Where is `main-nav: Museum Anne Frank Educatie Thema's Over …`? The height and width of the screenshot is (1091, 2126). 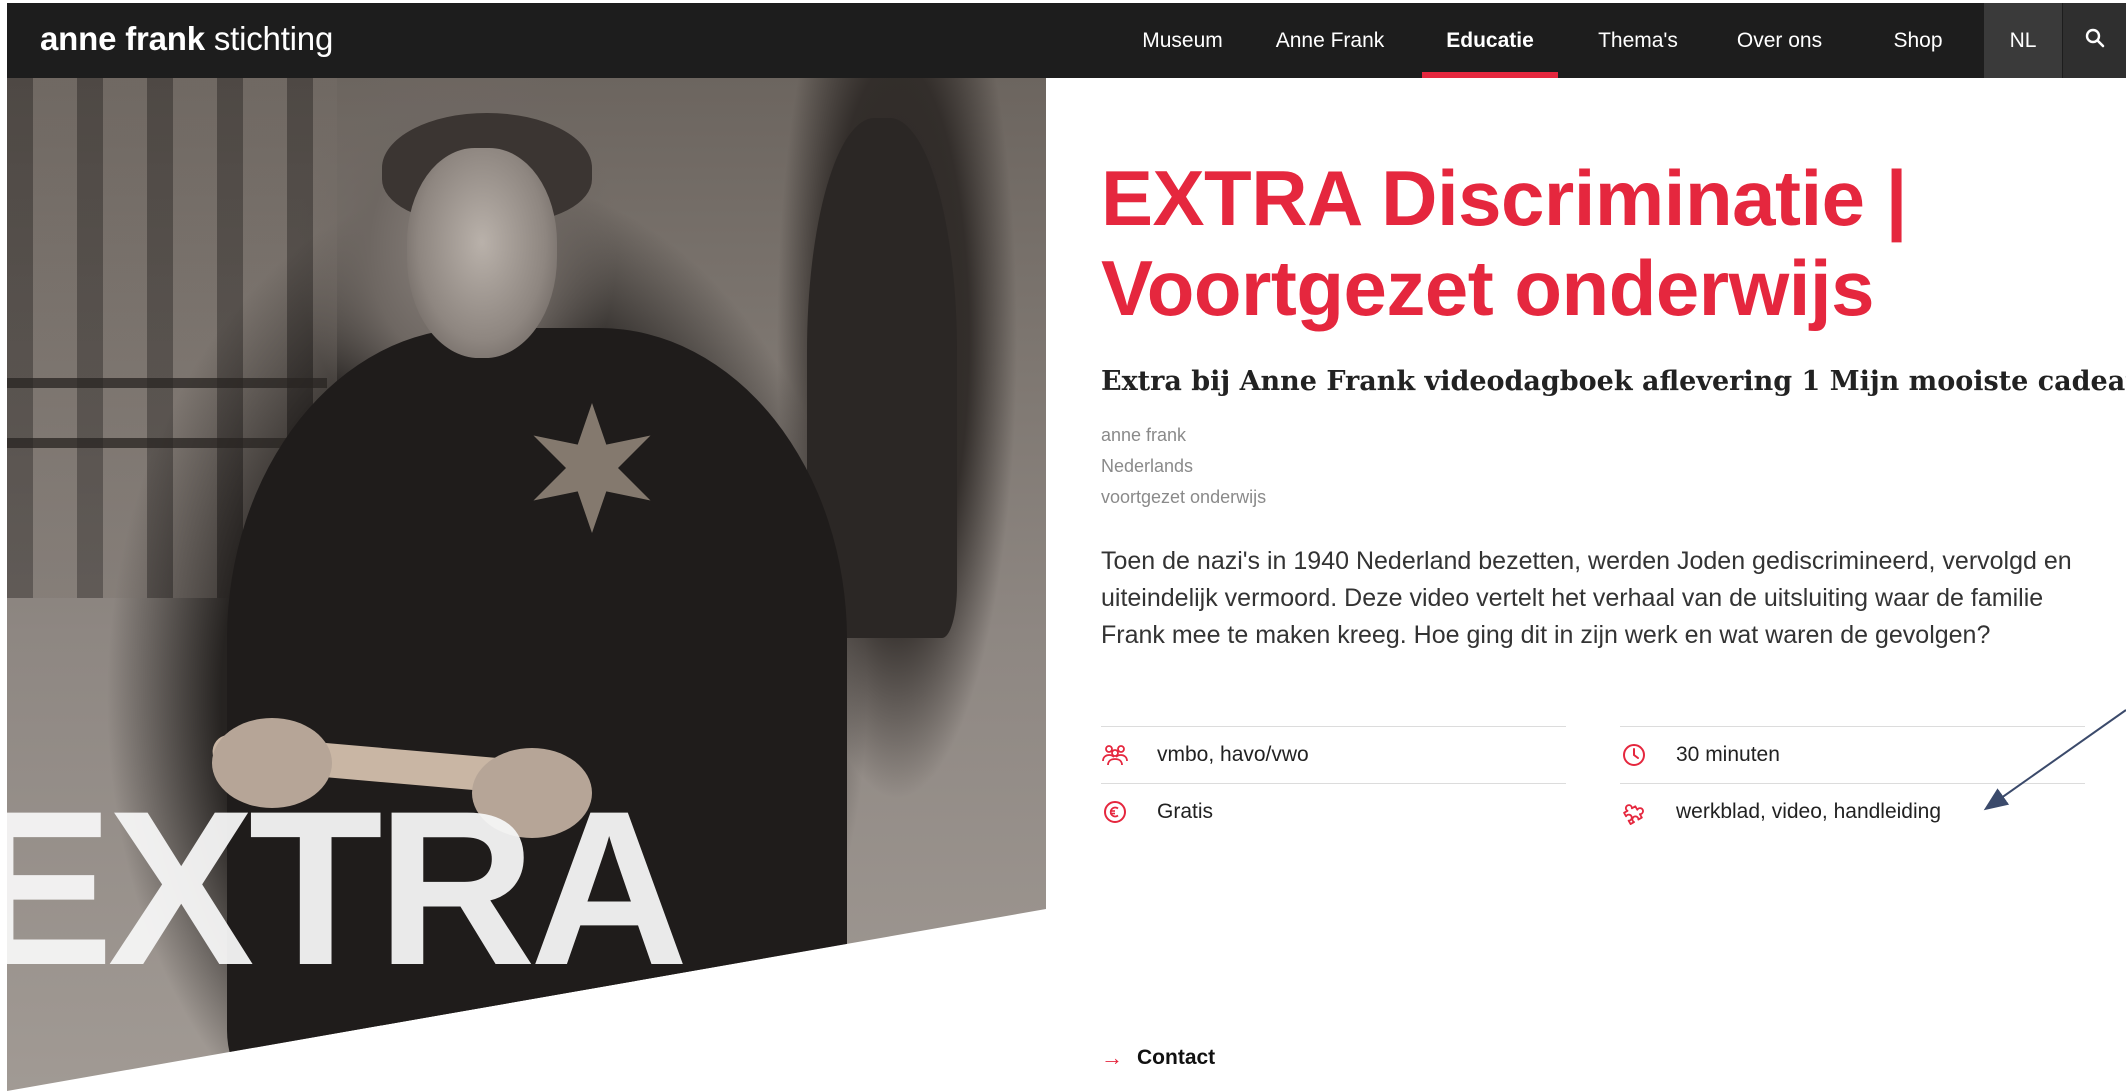 main-nav: Museum Anne Frank Educatie Thema's Over … is located at coordinates (1549, 40).